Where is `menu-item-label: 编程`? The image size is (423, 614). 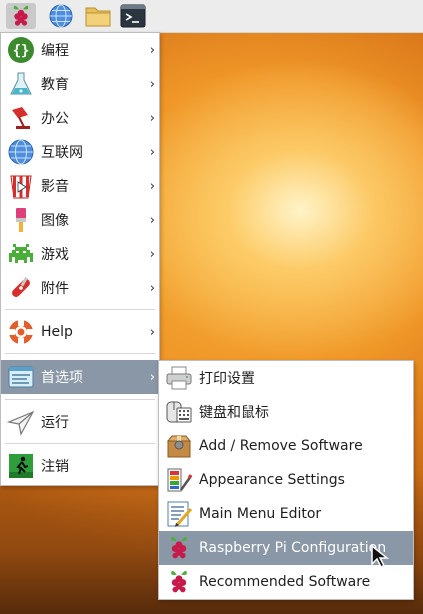 menu-item-label: 编程 is located at coordinates (55, 51).